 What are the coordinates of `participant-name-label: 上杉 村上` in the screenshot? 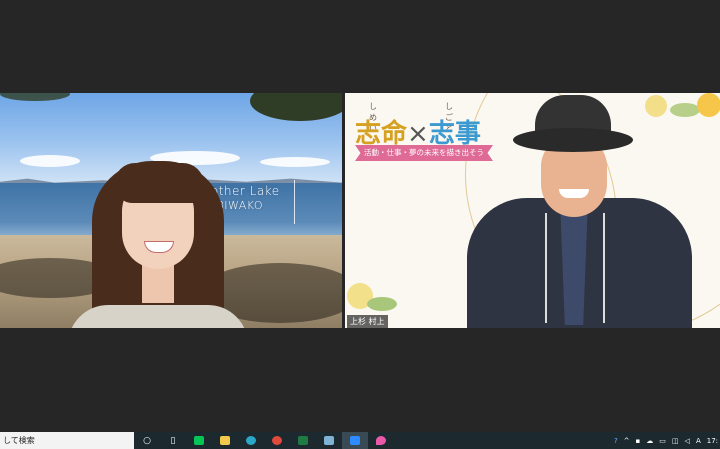 It's located at (367, 321).